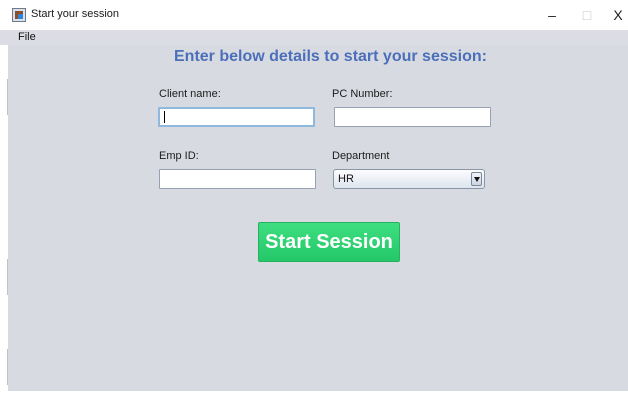 The width and height of the screenshot is (628, 404). What do you see at coordinates (314, 397) in the screenshot?
I see `window-bottom-edge` at bounding box center [314, 397].